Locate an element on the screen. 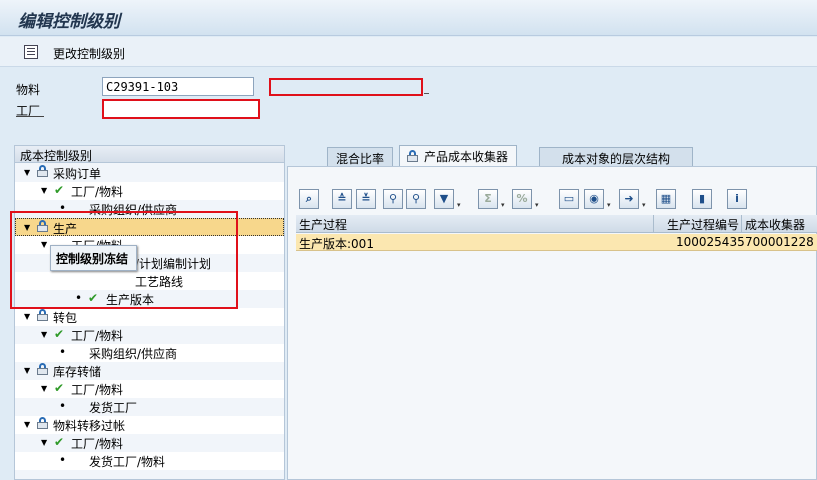 Image resolution: width=817 pixels, height=480 pixels. tree-node-subcontracting: ▼ 转包 is located at coordinates (149, 317).